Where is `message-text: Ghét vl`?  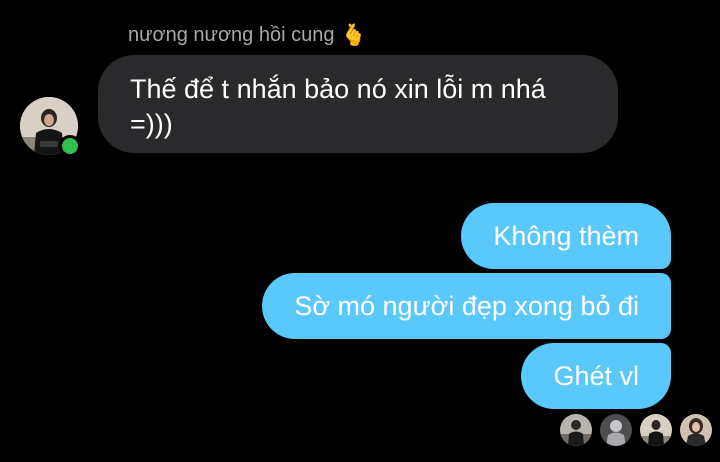 message-text: Ghét vl is located at coordinates (596, 375).